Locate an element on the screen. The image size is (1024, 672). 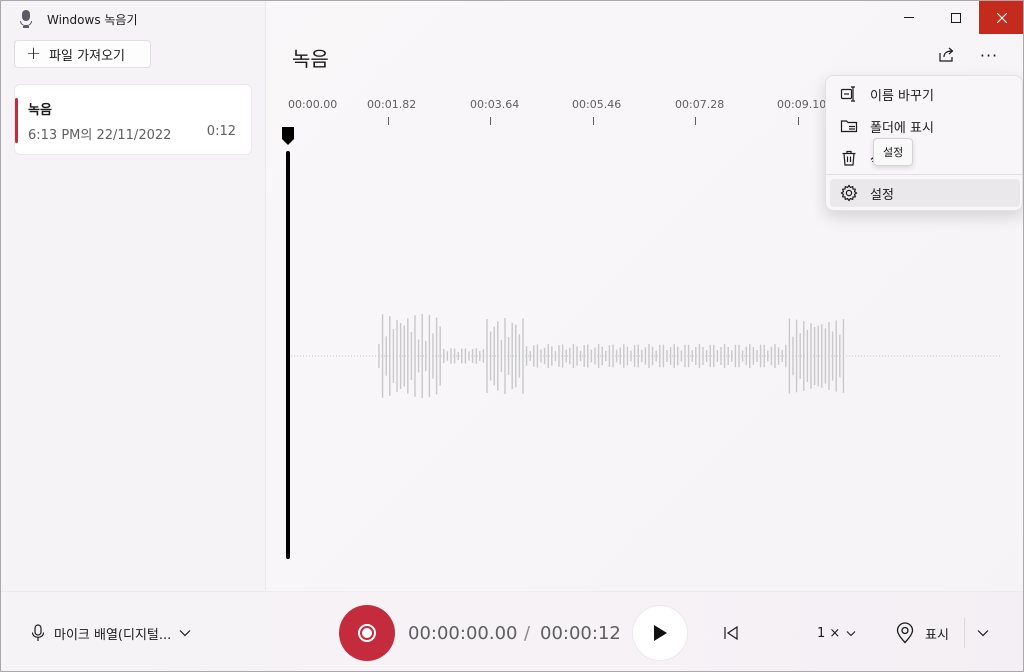
playback-speed-select: 1 × is located at coordinates (836, 633).